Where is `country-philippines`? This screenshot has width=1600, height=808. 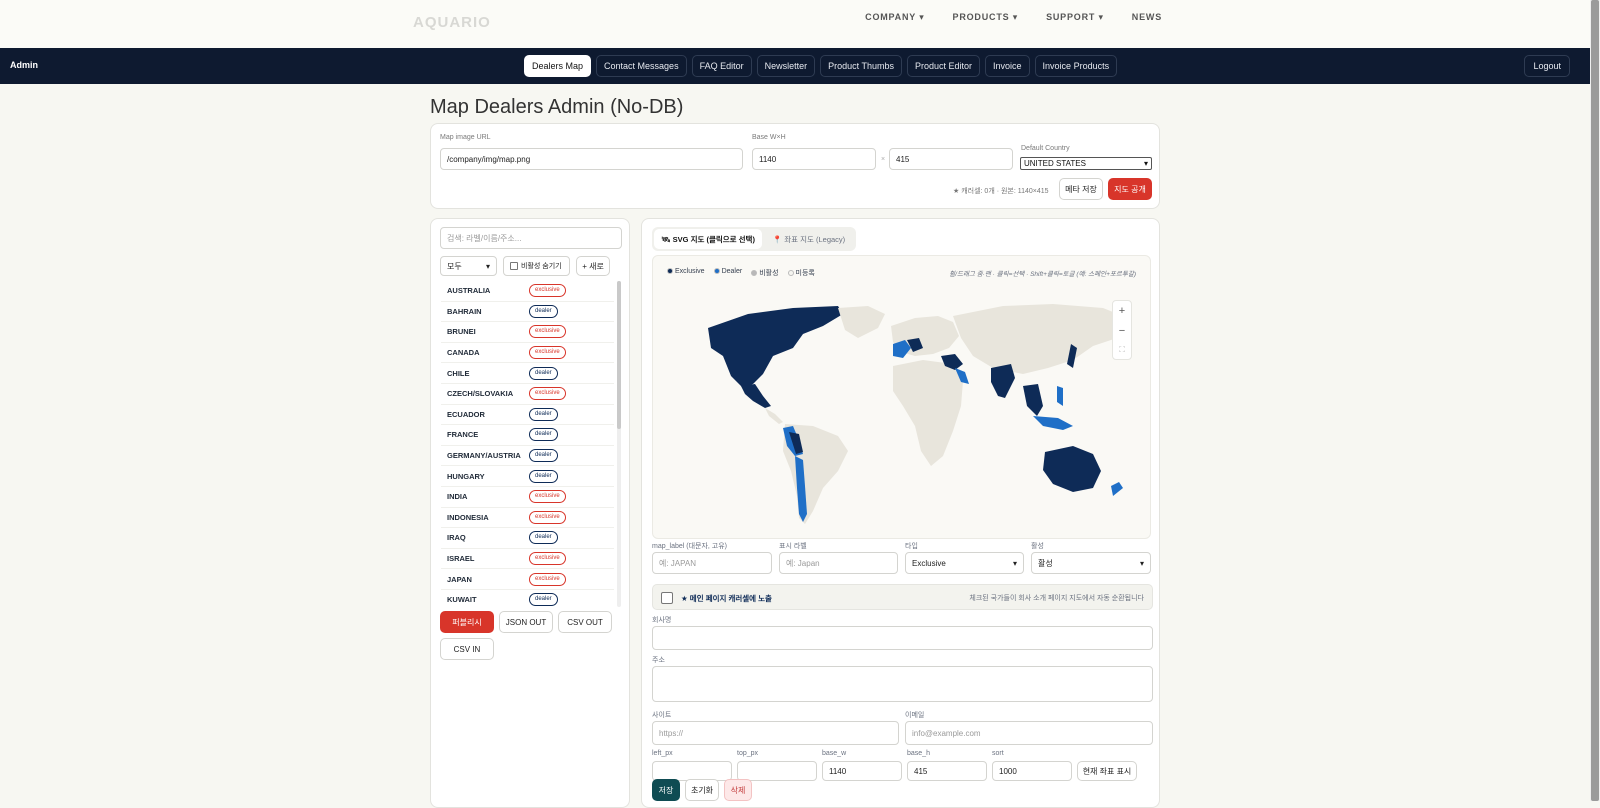 country-philippines is located at coordinates (1060, 396).